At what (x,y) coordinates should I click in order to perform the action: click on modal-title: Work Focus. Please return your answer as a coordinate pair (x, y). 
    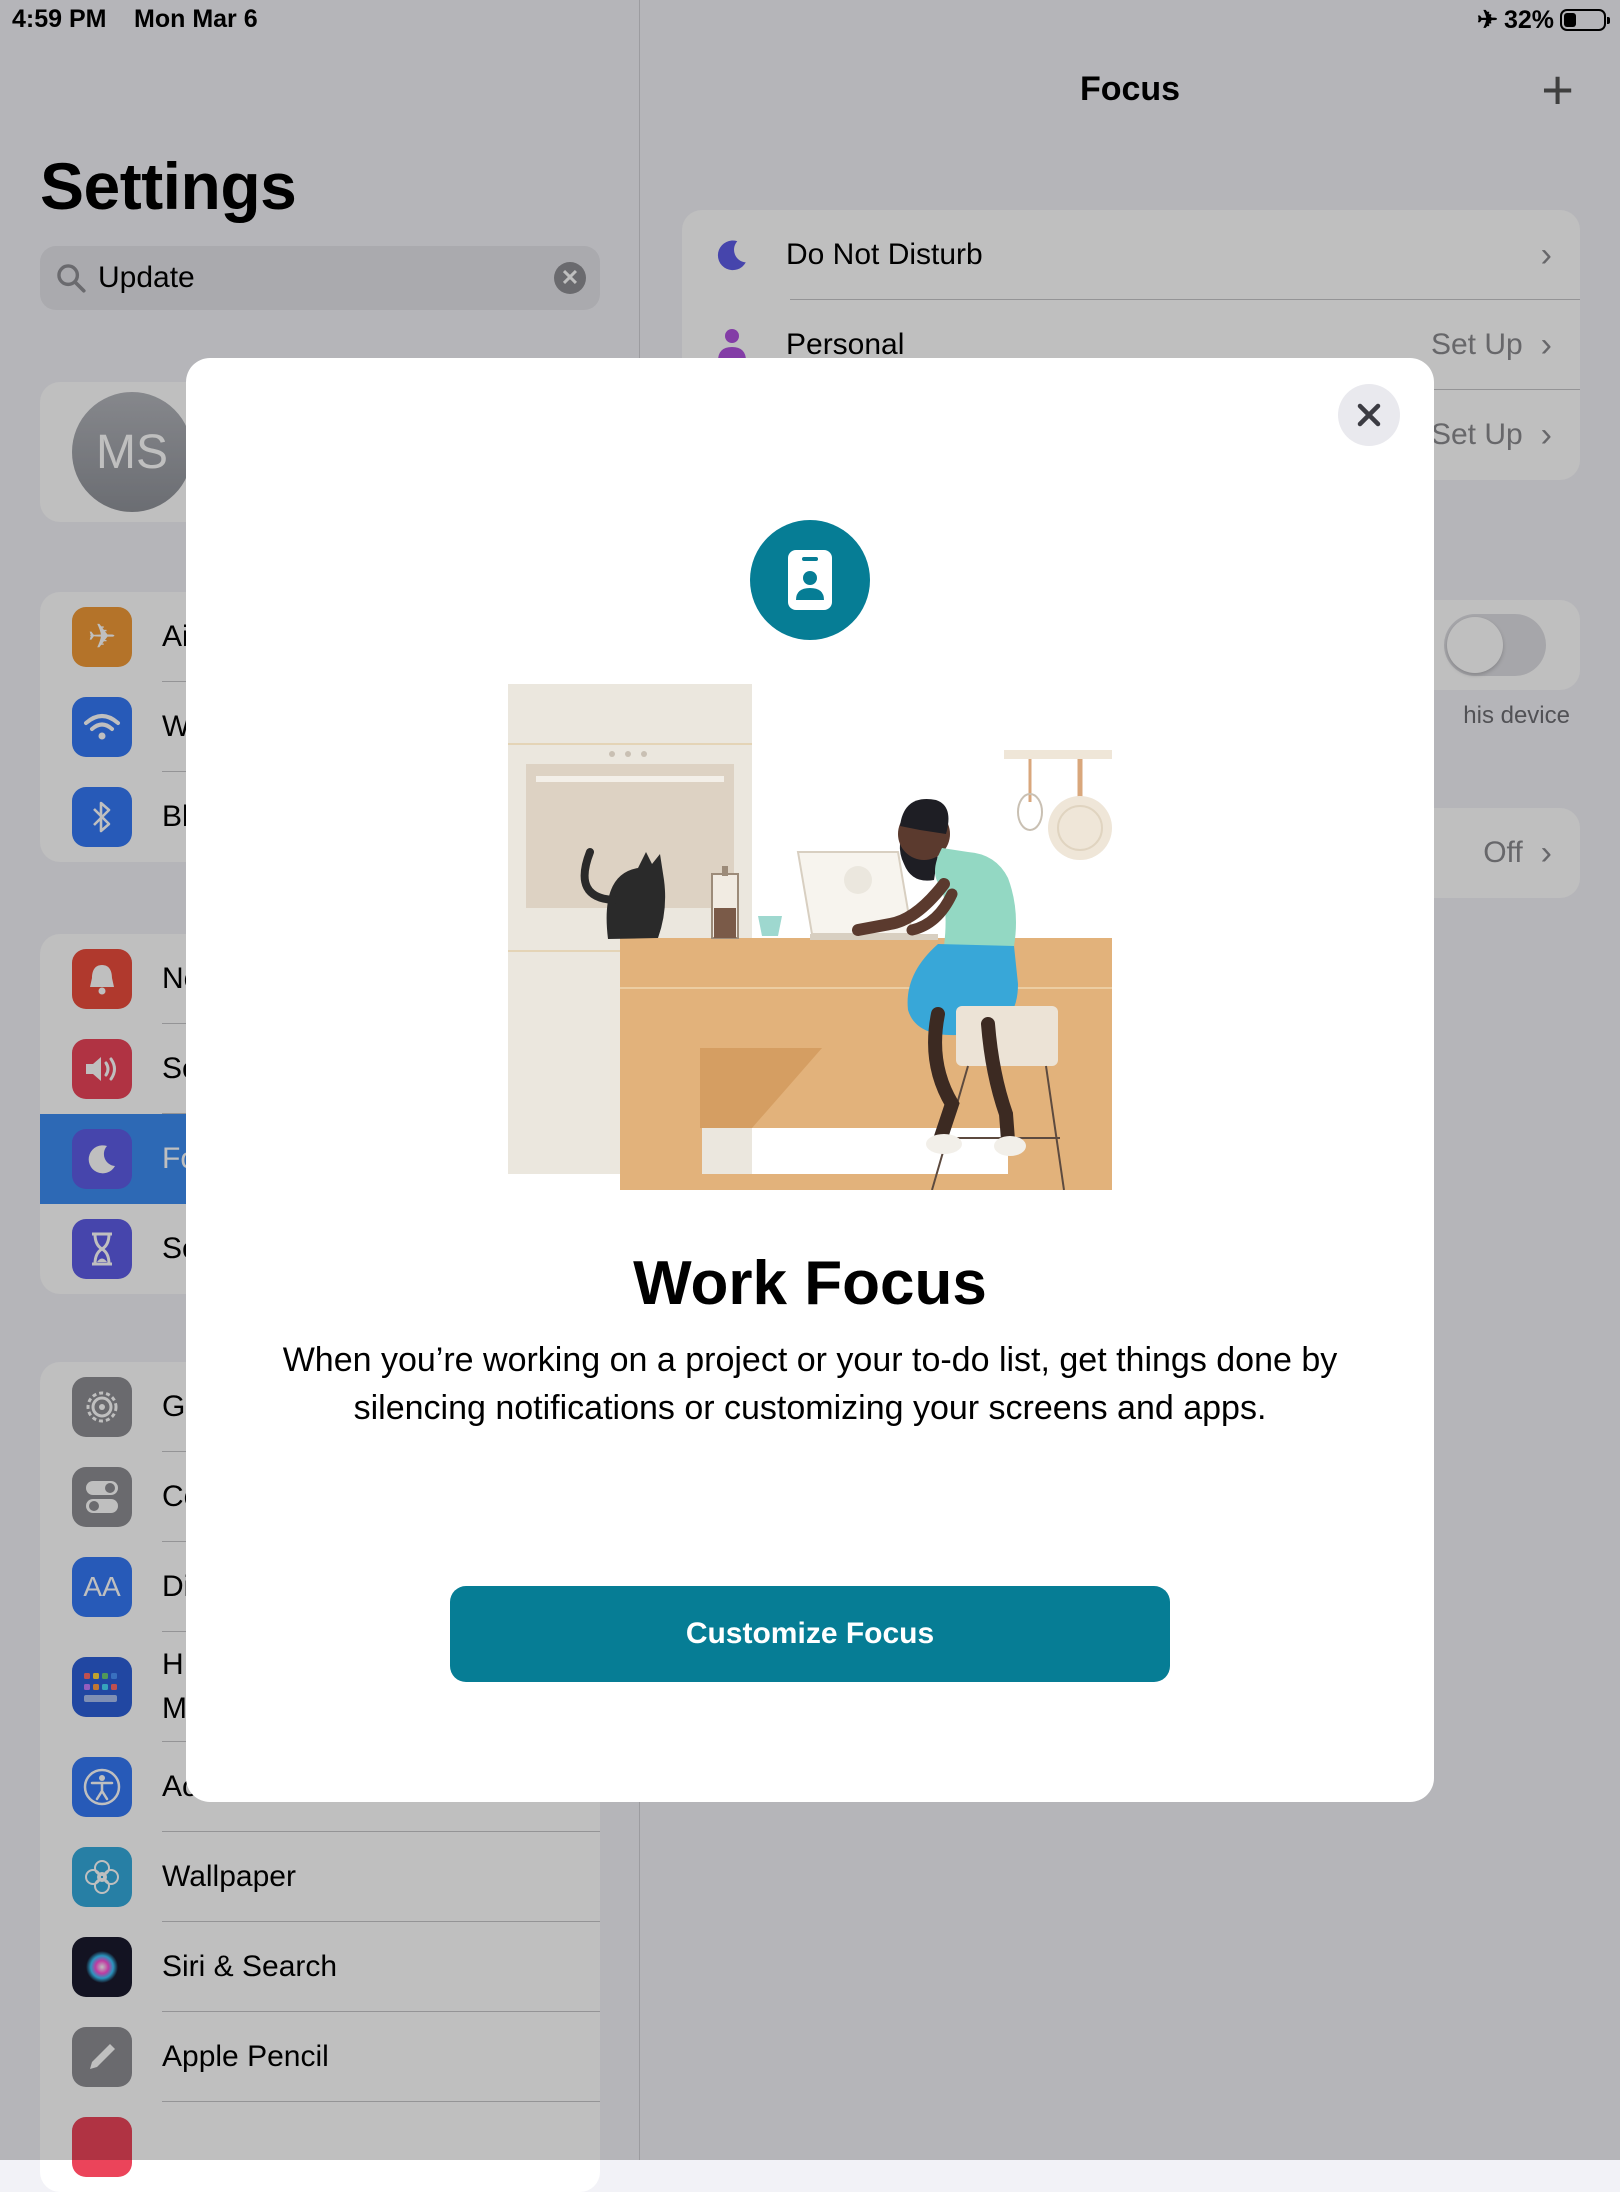
    Looking at the image, I should click on (810, 1283).